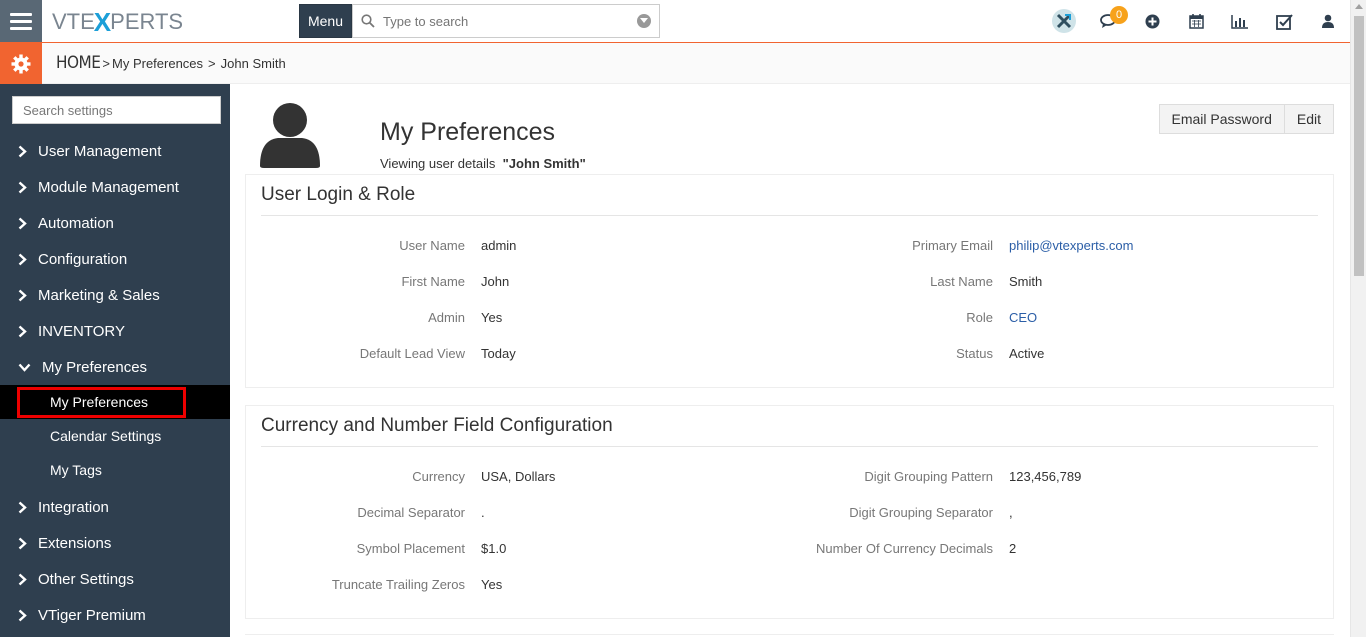  I want to click on settings-gear-button, so click(21, 63).